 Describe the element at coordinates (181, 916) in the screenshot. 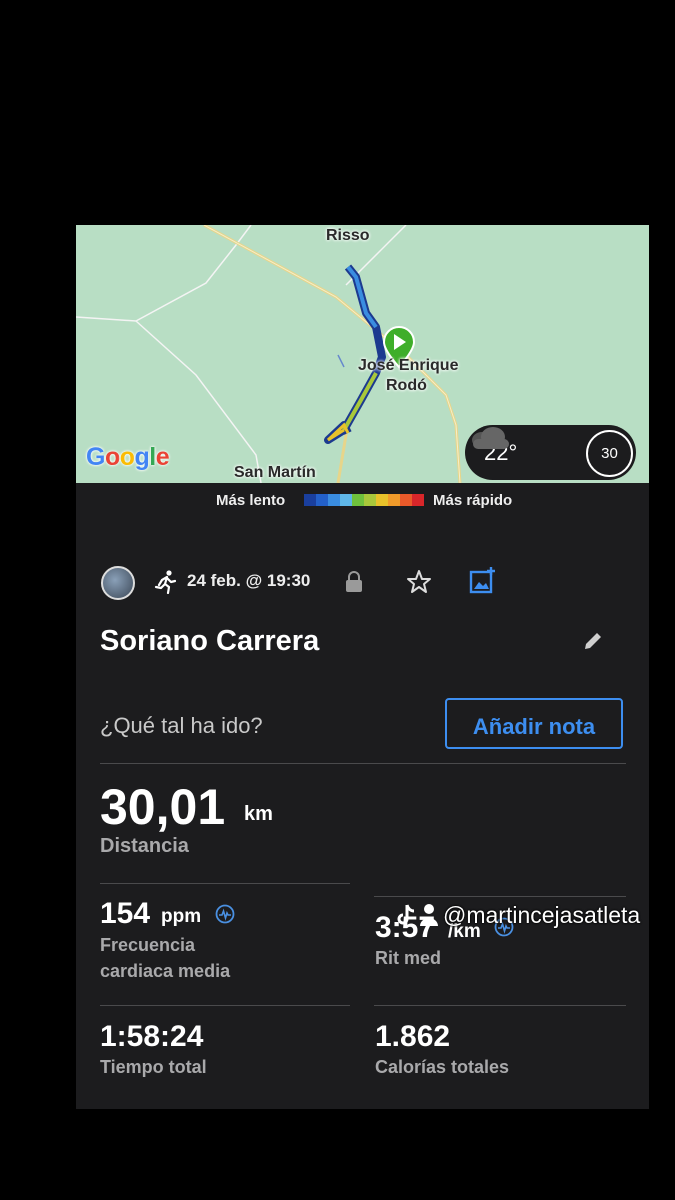

I see `heart-rate-unit: ppm` at that location.